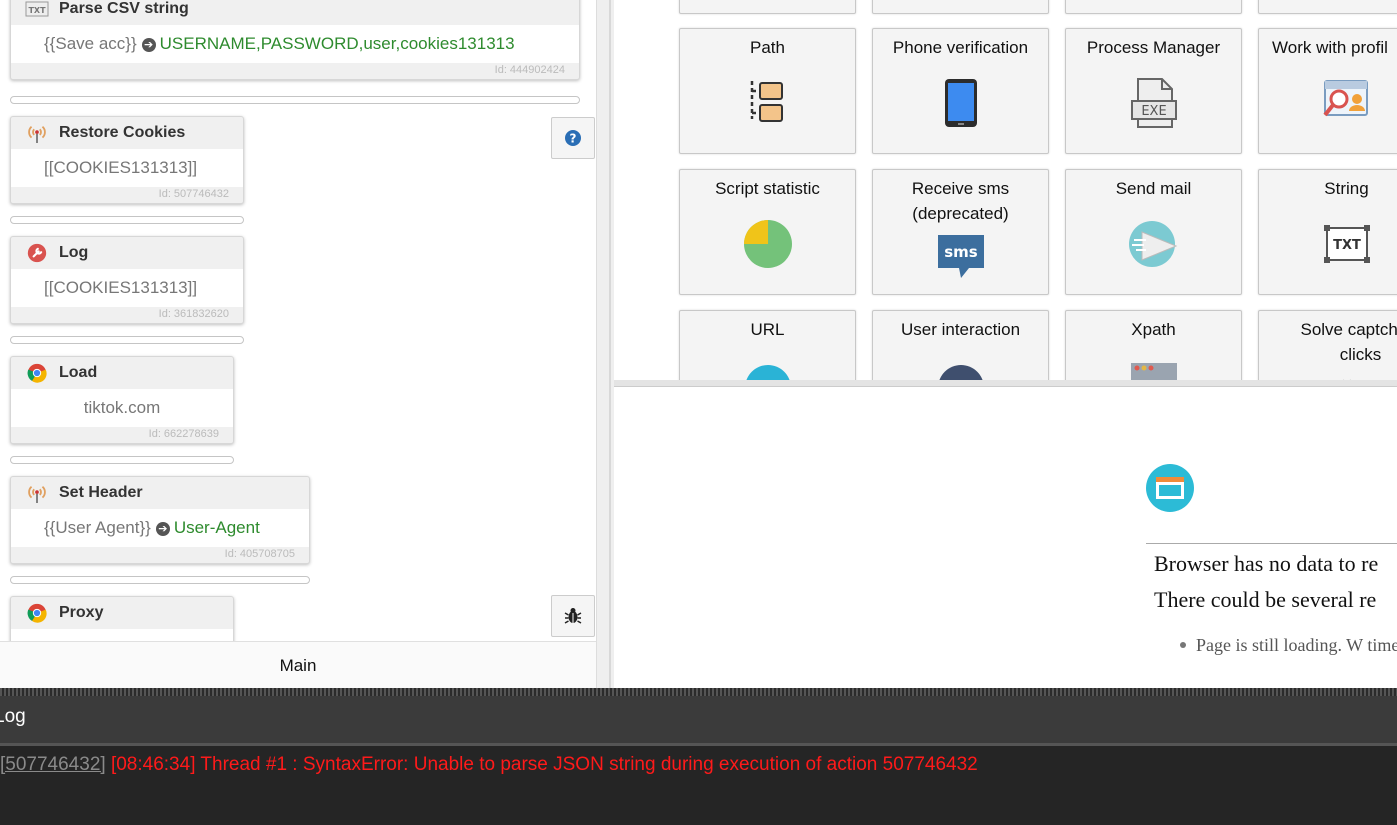 The height and width of the screenshot is (825, 1397). What do you see at coordinates (122, 400) in the screenshot?
I see `action-load: Load tiktok.com Id: 662278639` at bounding box center [122, 400].